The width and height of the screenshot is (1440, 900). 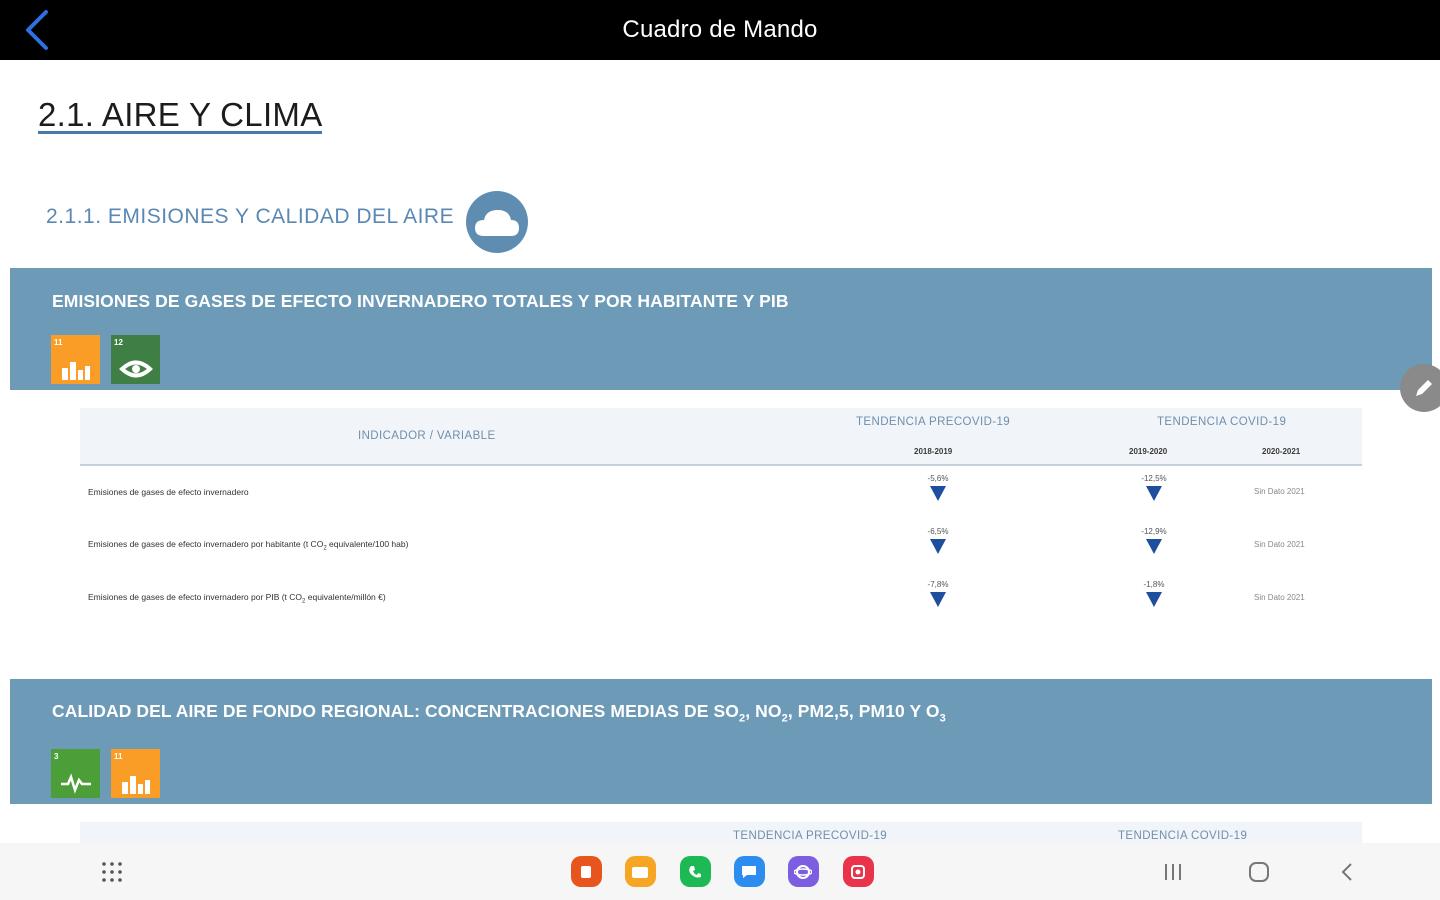 I want to click on home-button, so click(x=1259, y=871).